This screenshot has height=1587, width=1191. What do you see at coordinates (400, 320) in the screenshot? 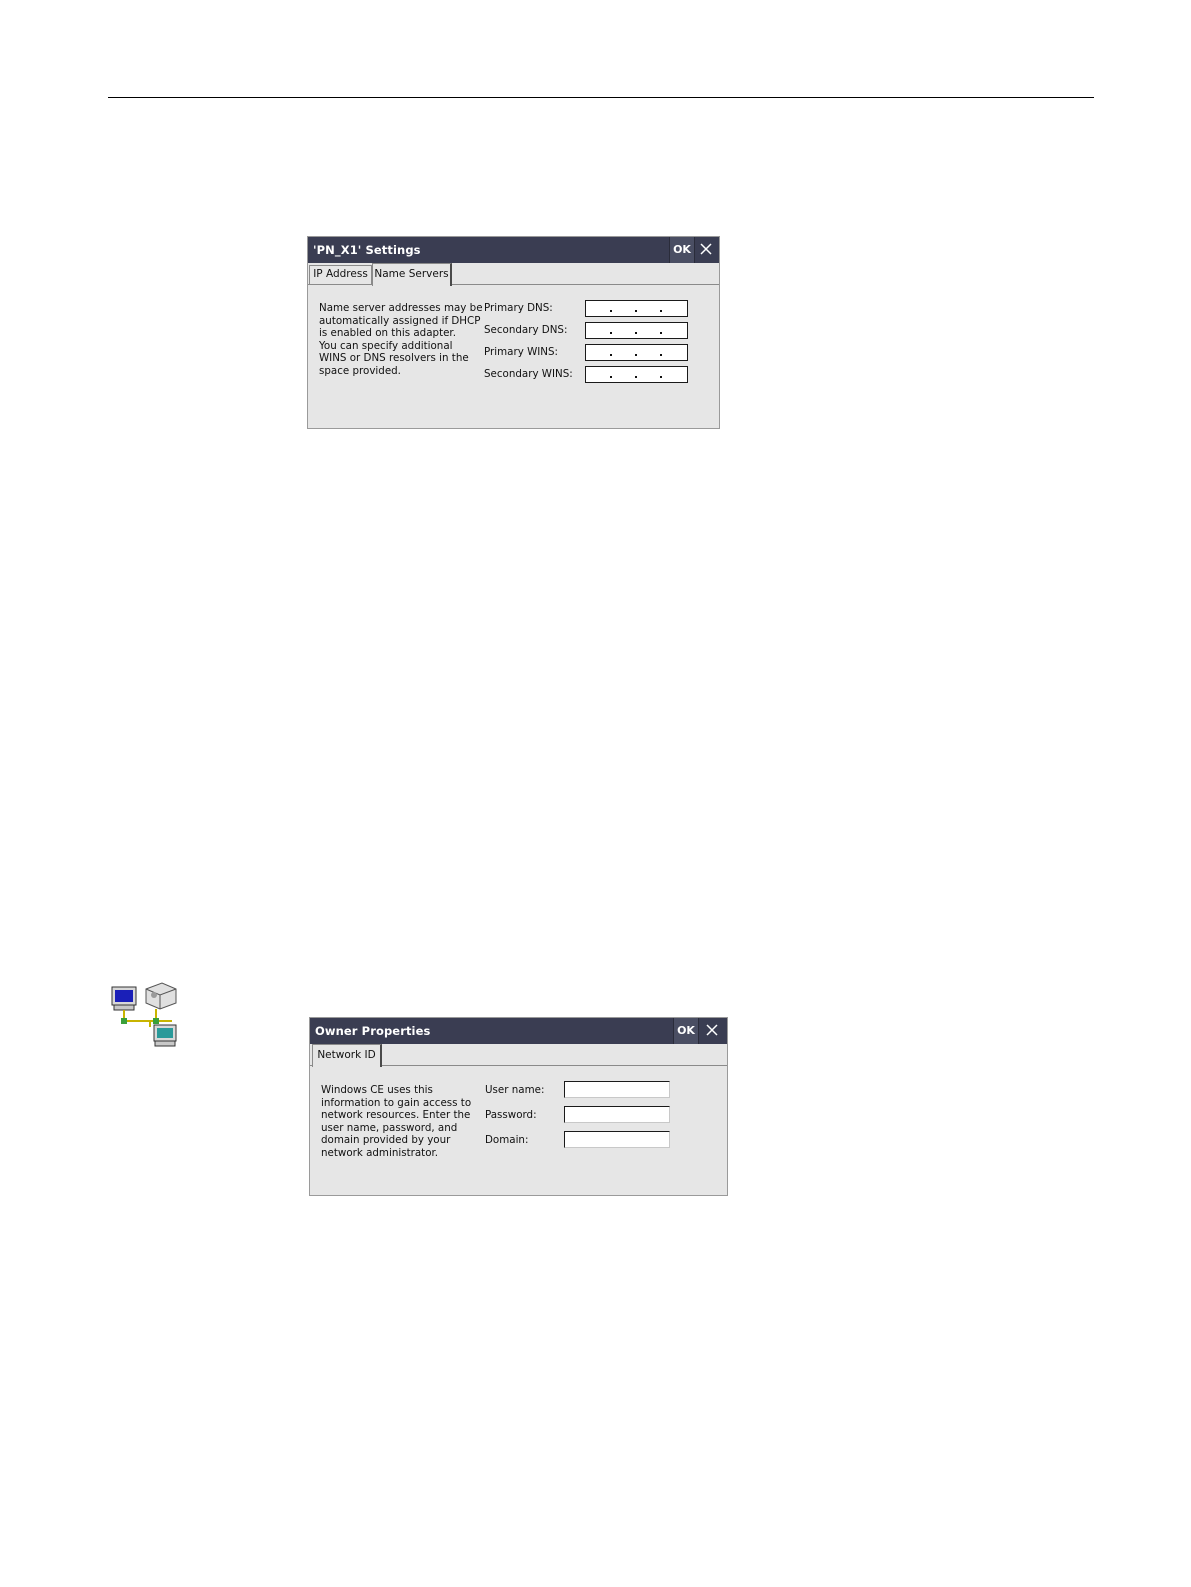
I see `description-line: automatically assigned if DHCP` at bounding box center [400, 320].